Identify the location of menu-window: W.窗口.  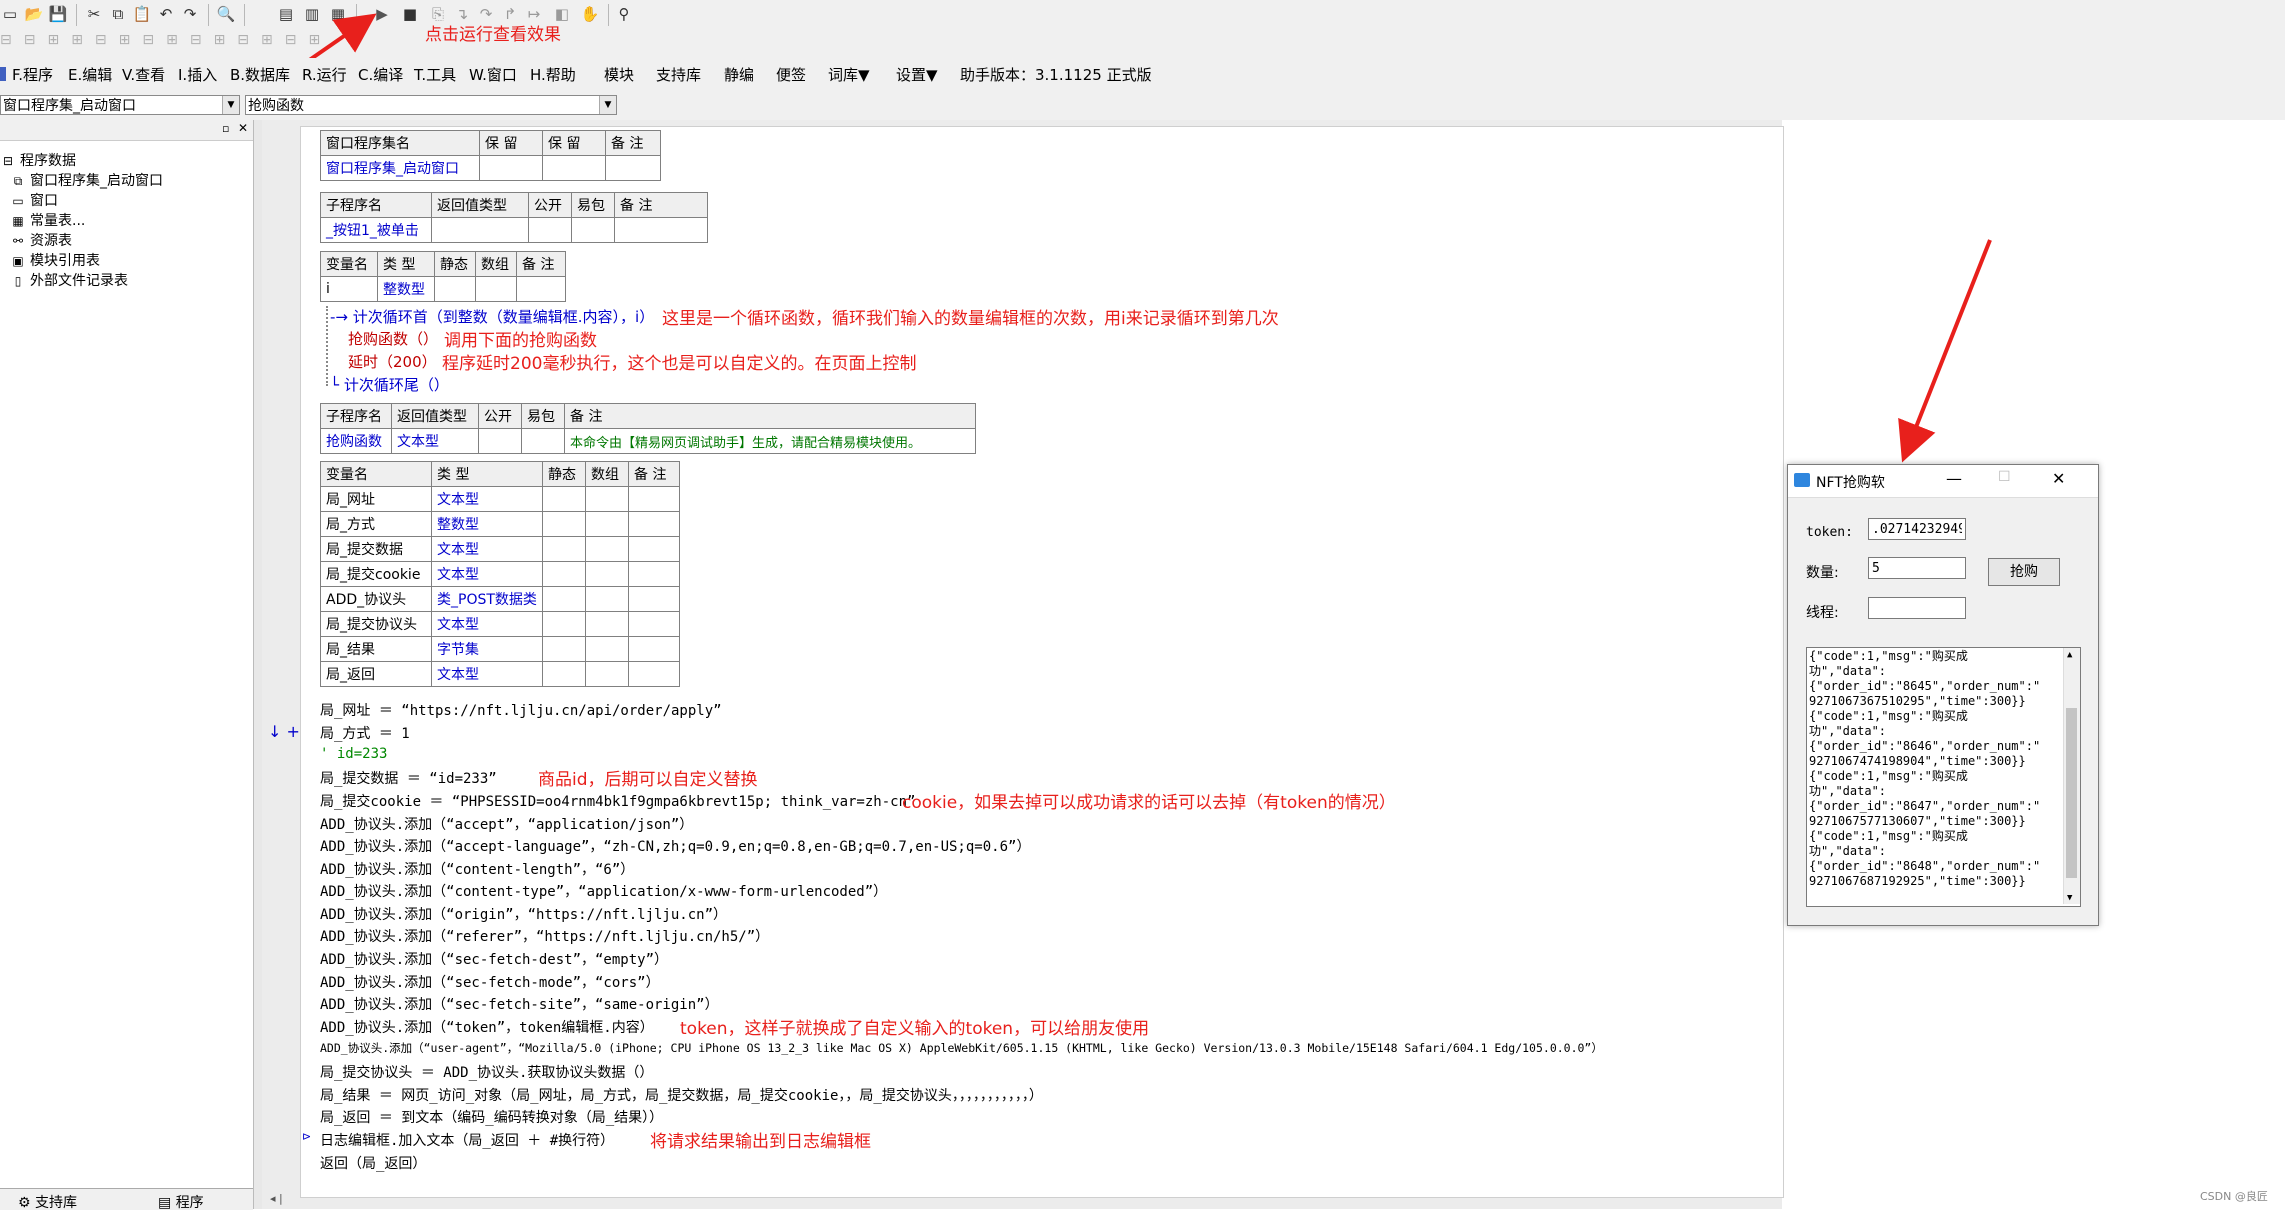
(493, 74).